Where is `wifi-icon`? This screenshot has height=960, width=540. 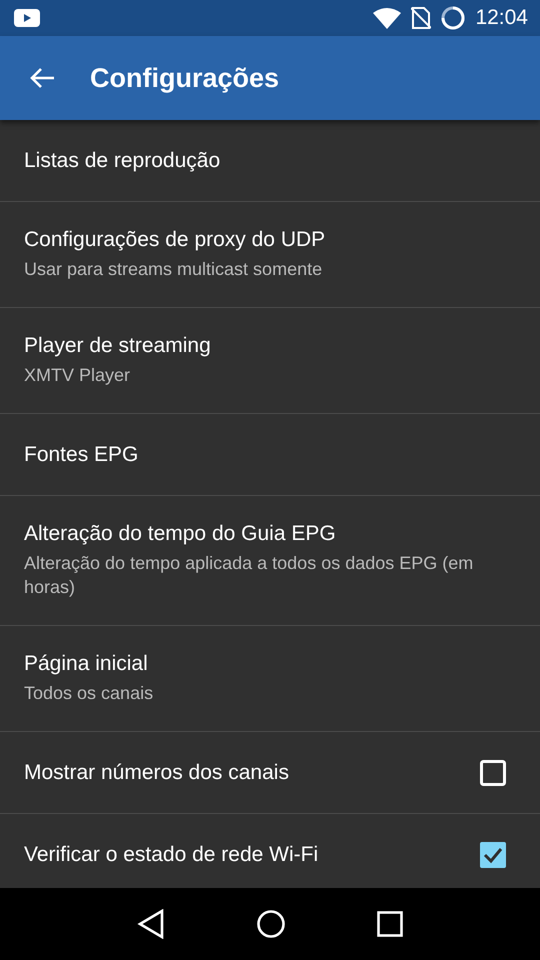
wifi-icon is located at coordinates (387, 18).